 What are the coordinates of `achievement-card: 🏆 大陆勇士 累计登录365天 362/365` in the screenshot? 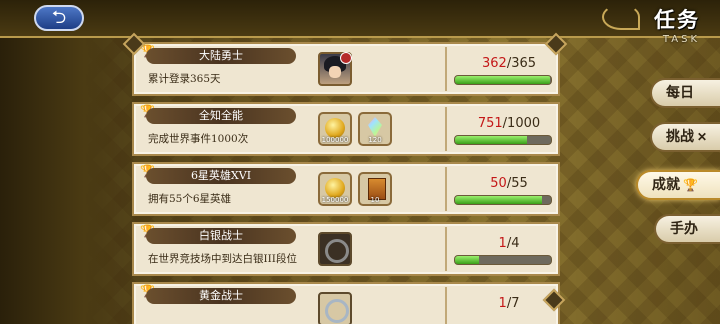 It's located at (346, 69).